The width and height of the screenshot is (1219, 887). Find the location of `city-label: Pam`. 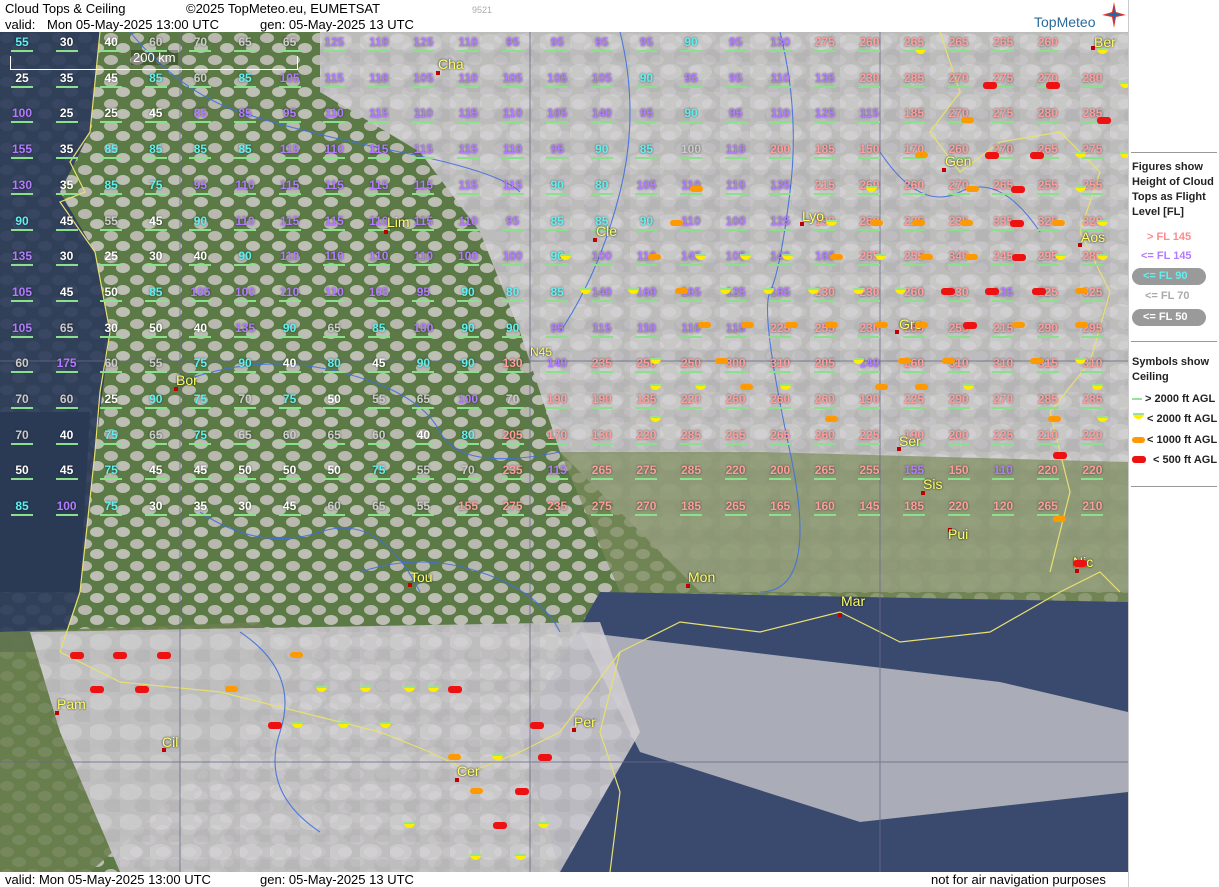

city-label: Pam is located at coordinates (71, 704).